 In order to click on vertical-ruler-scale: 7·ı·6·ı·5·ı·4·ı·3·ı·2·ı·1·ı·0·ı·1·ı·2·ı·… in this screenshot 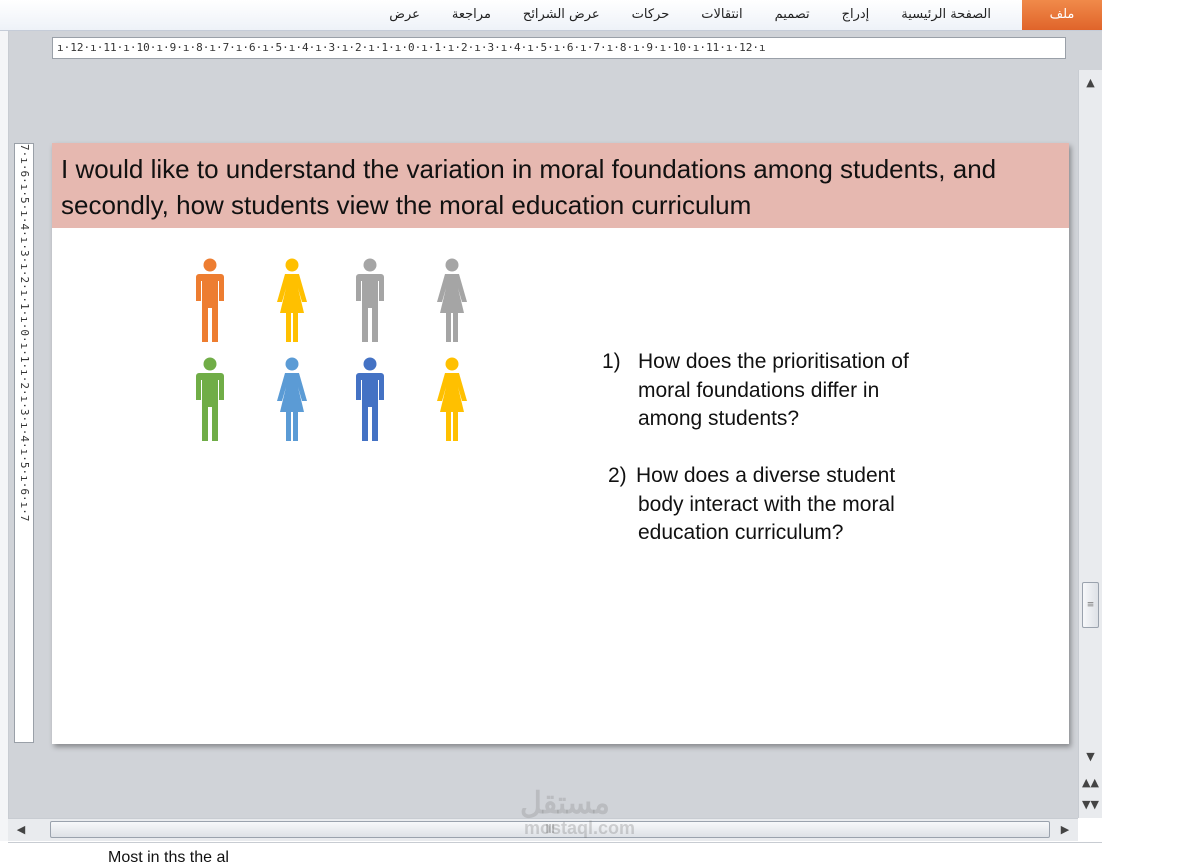, I will do `click(24, 333)`.